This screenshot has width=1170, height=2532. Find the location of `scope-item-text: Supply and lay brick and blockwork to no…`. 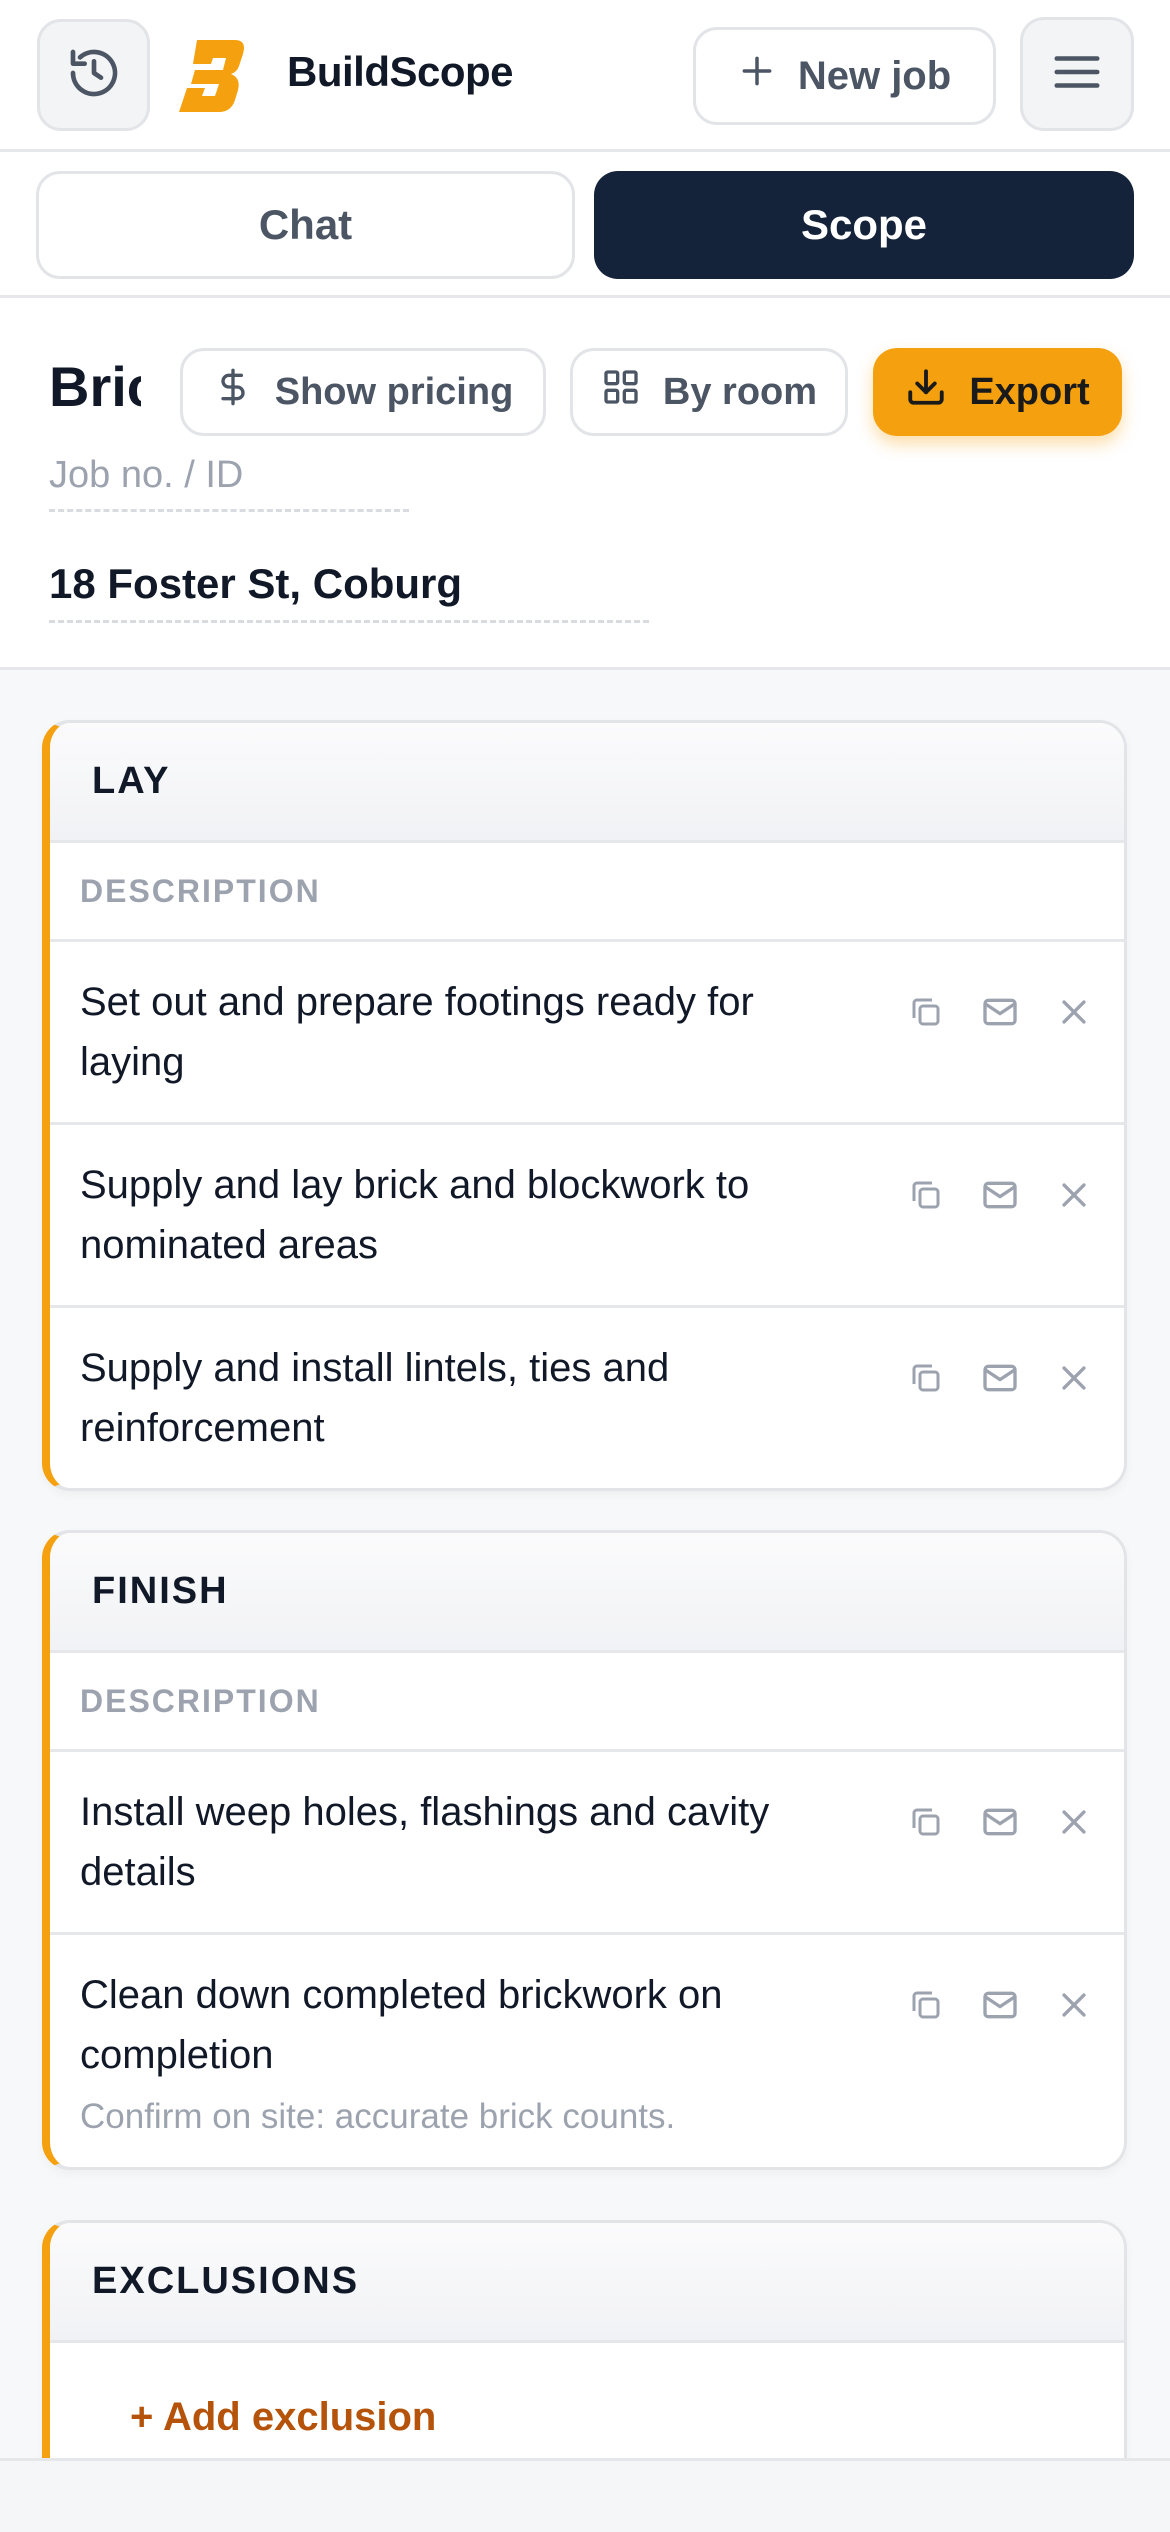

scope-item-text: Supply and lay brick and blockwork to no… is located at coordinates (450, 1215).